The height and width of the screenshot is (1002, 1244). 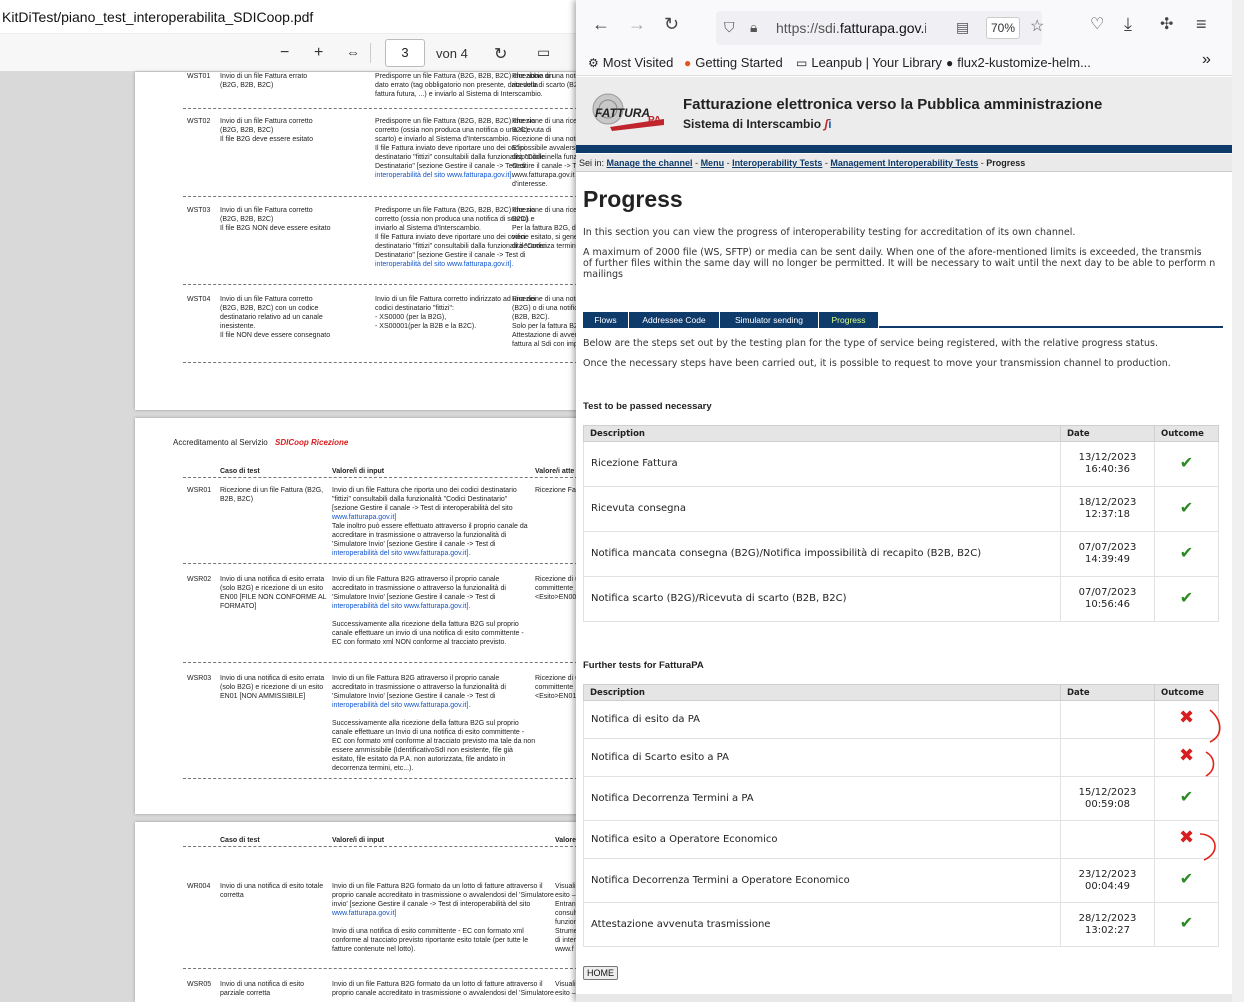 I want to click on bookmark-most-visited: ⚙ Most Visited, so click(x=630, y=62).